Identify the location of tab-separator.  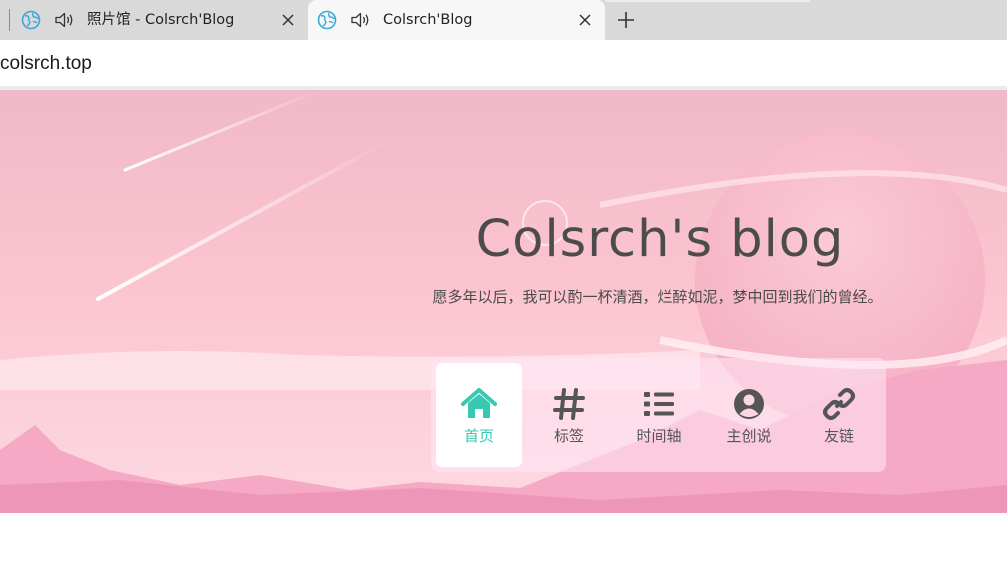
(9, 20).